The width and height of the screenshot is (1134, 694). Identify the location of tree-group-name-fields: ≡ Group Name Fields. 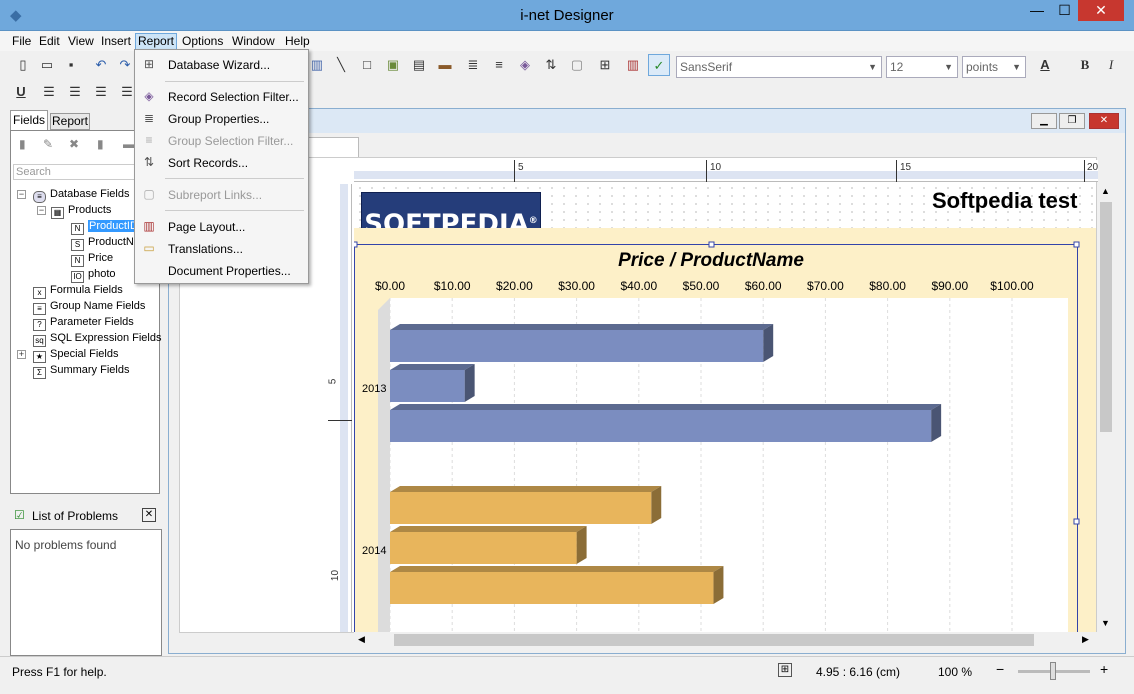
(89, 306).